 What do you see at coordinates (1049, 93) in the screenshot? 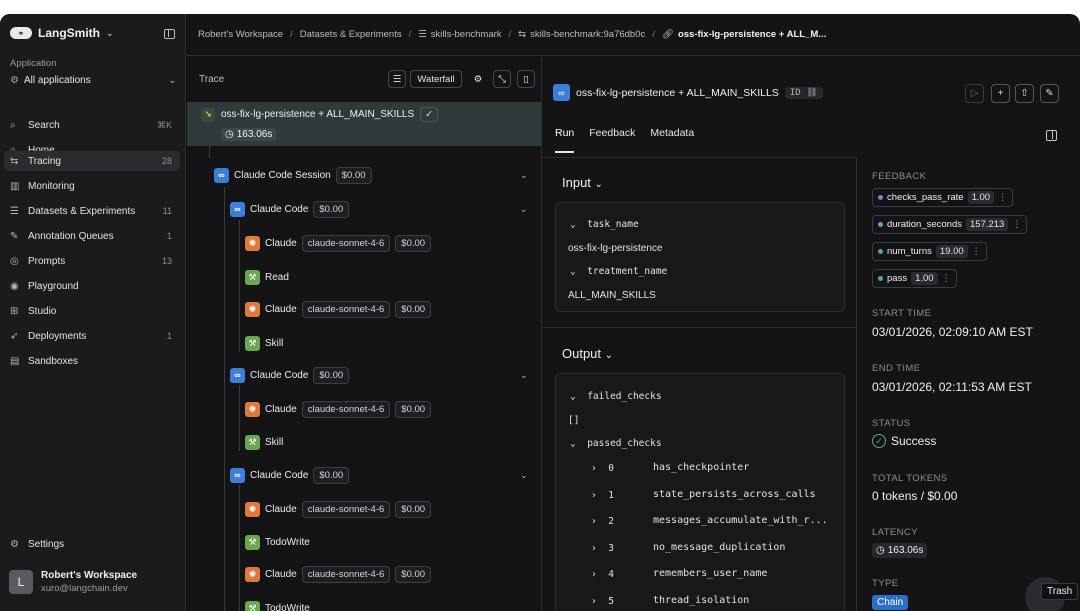
I see `annotate-button: ✎` at bounding box center [1049, 93].